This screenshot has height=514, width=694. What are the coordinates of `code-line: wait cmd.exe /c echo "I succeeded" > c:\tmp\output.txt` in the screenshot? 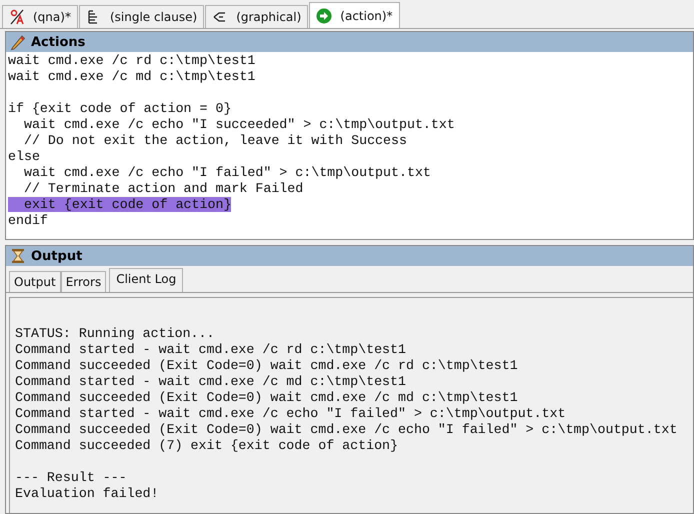 It's located at (238, 124).